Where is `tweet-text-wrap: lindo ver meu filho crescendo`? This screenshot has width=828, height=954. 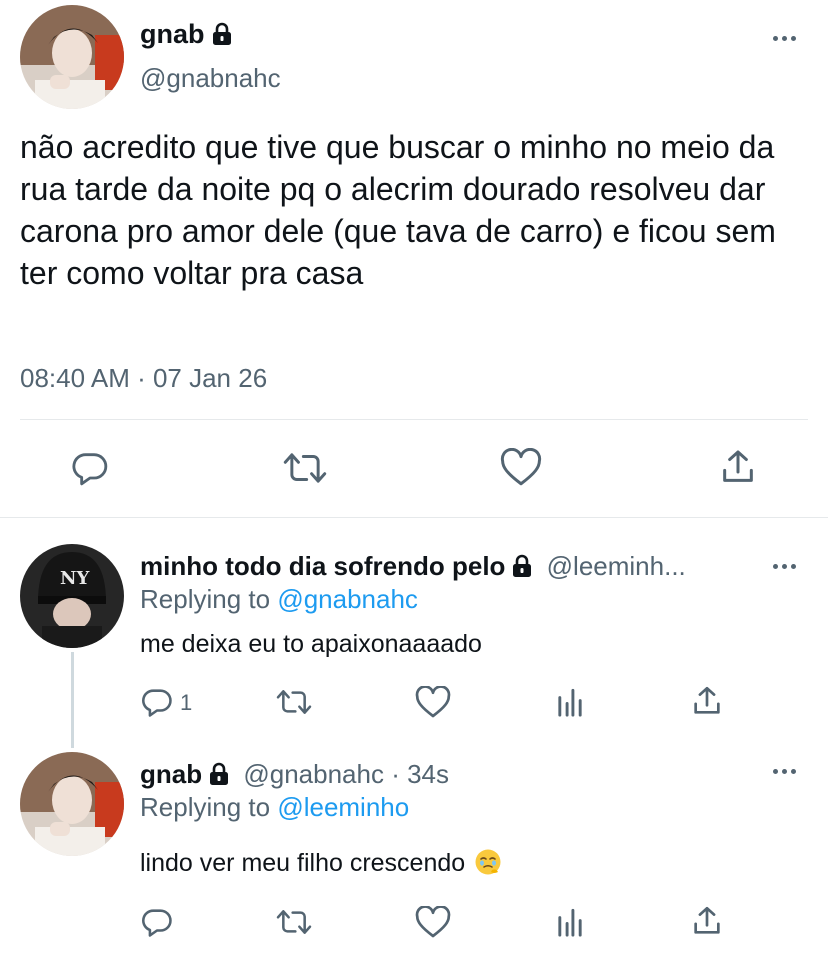 tweet-text-wrap: lindo ver meu filho crescendo is located at coordinates (321, 863).